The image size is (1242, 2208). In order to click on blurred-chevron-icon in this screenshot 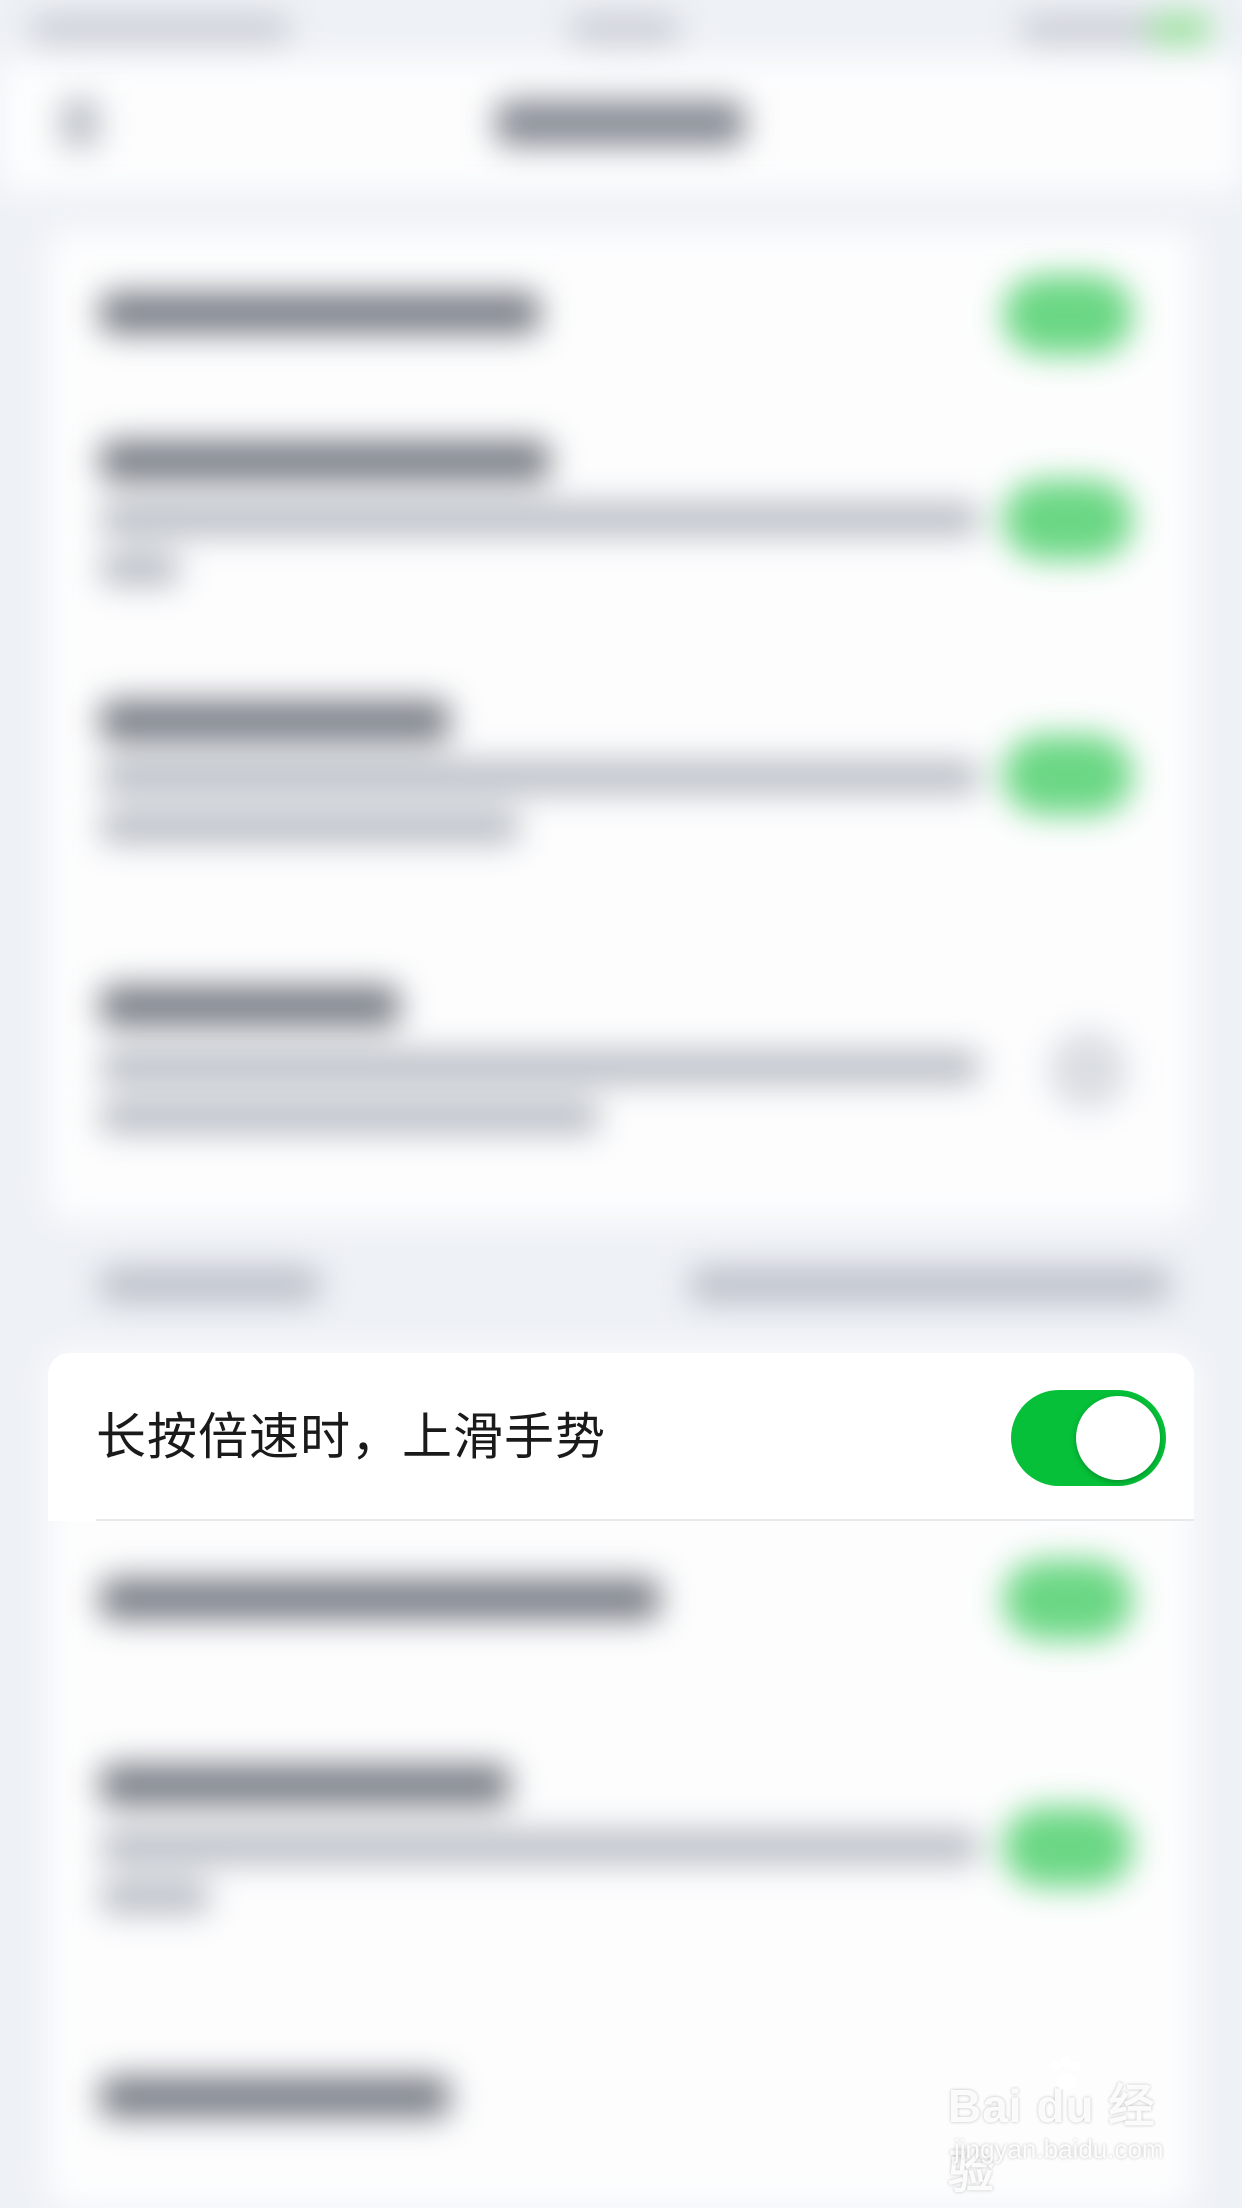, I will do `click(1088, 1070)`.